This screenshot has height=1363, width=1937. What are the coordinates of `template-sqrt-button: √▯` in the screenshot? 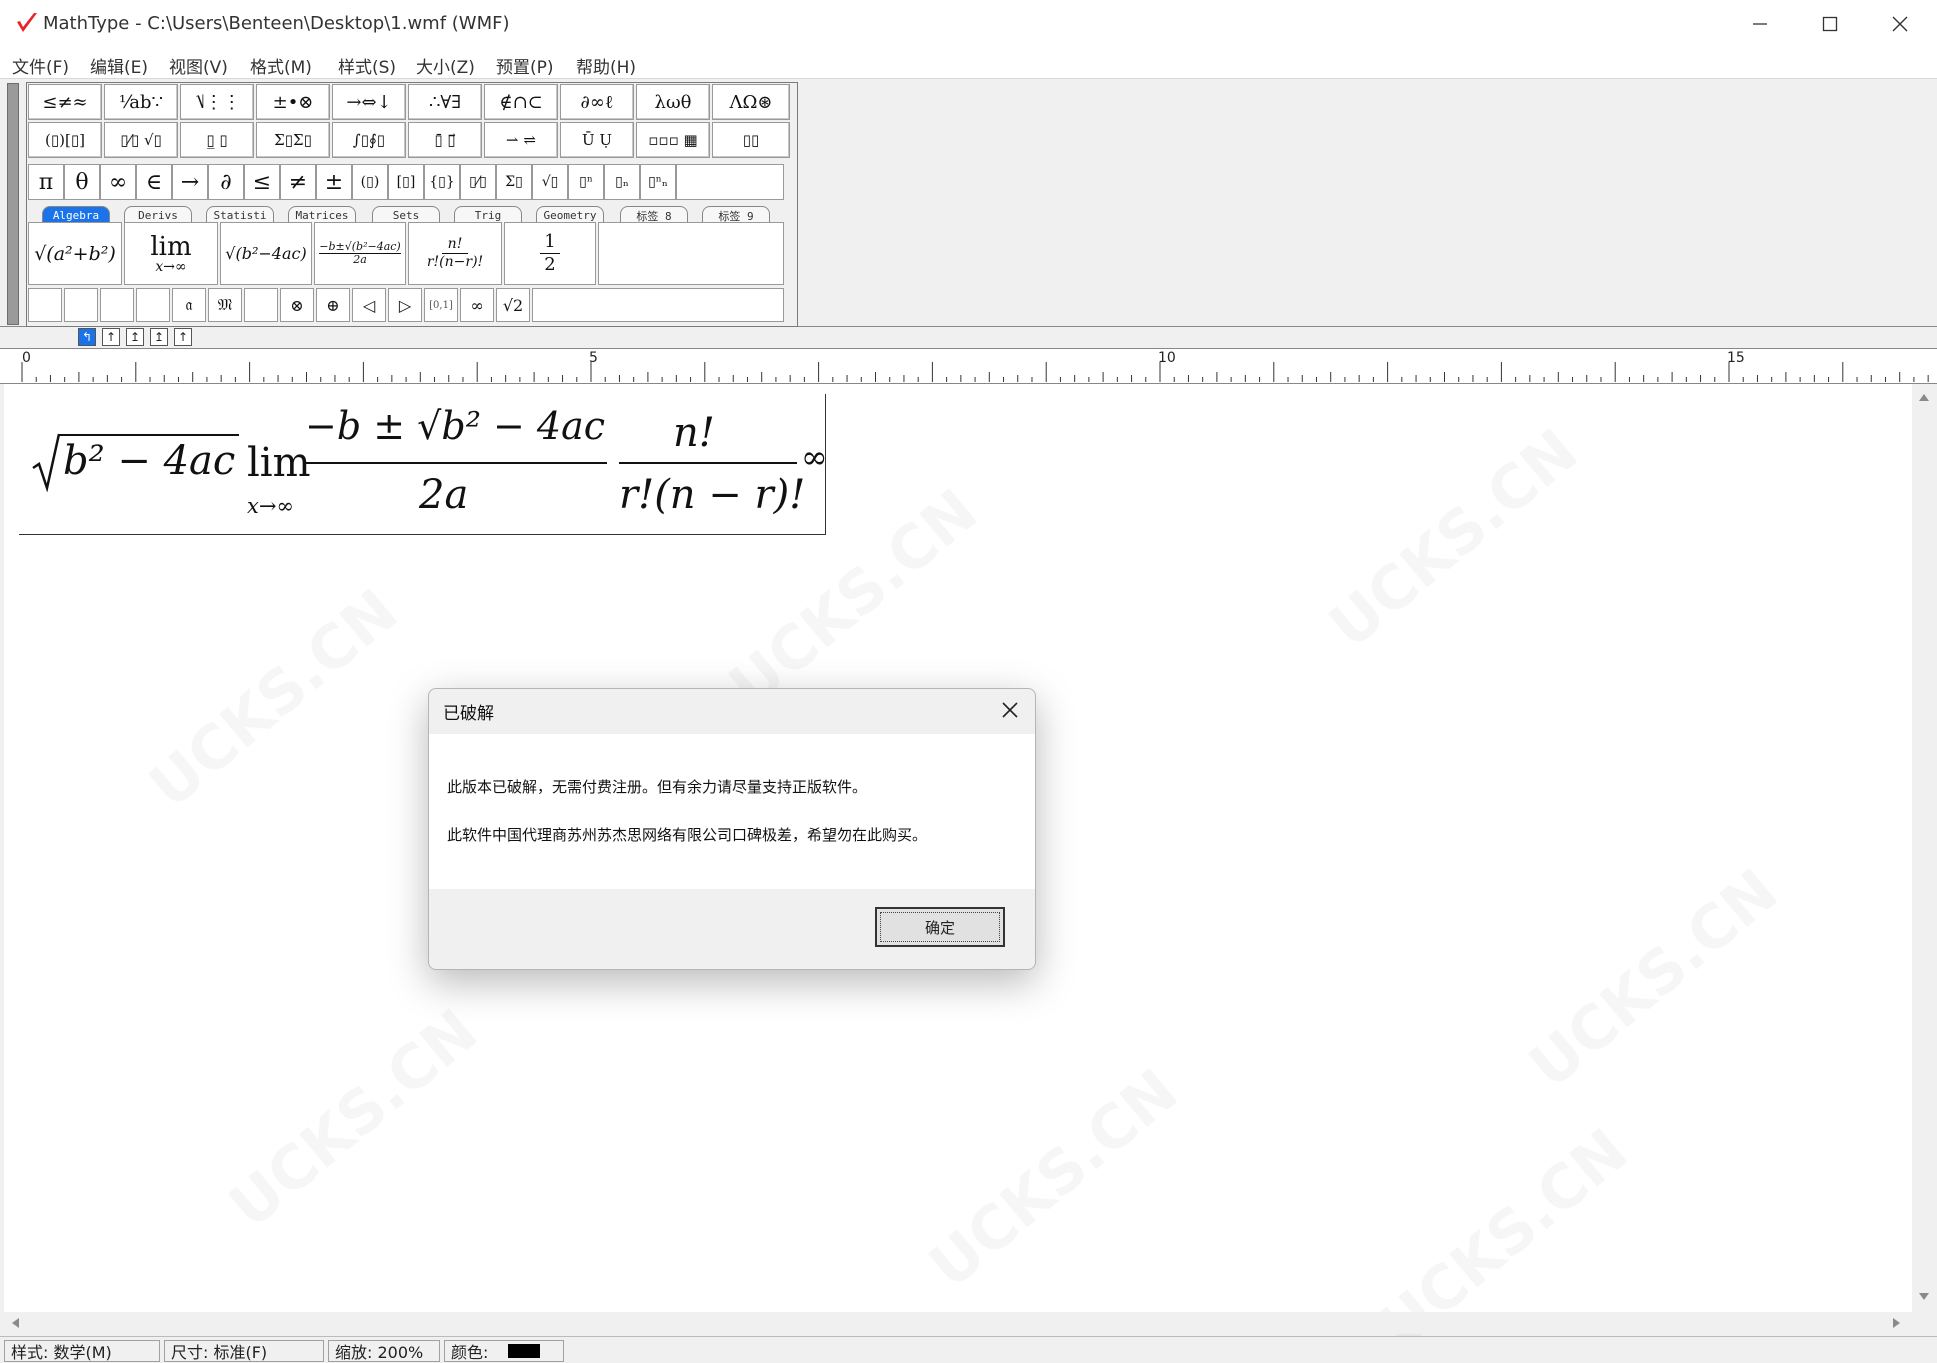 It's located at (550, 182).